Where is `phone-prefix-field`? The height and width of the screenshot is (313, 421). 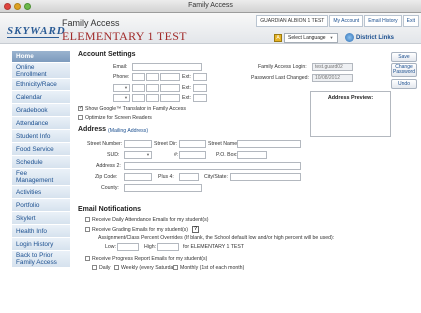 phone-prefix-field is located at coordinates (152, 77).